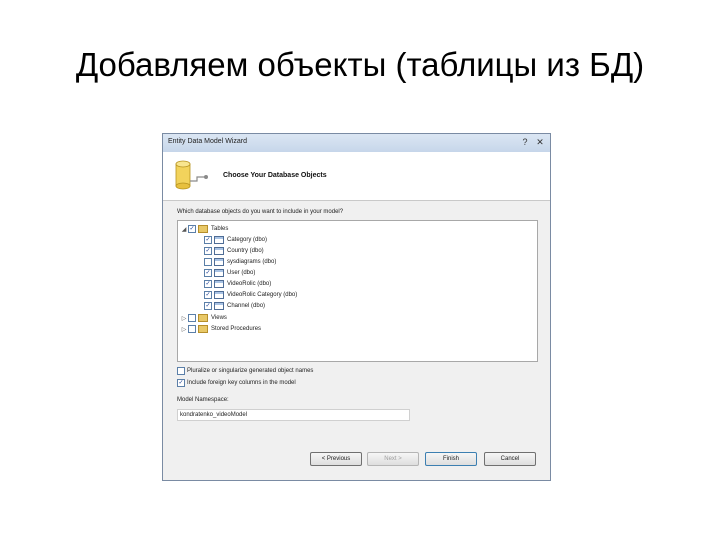  I want to click on foreign-keys-checkbox: ✓, so click(181, 383).